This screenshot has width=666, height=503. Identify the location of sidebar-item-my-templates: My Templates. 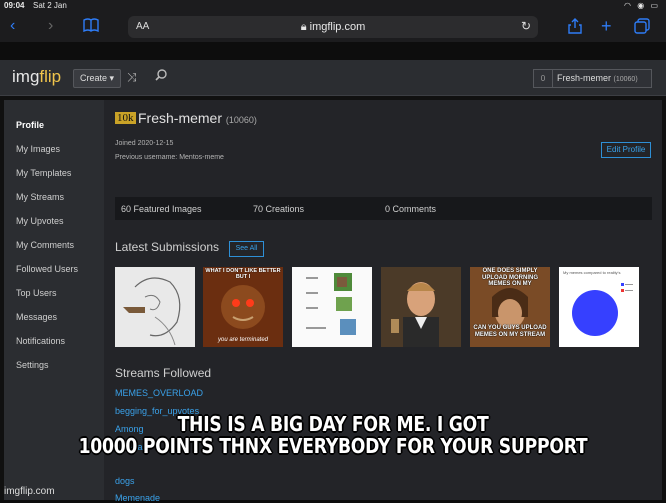
(43, 173).